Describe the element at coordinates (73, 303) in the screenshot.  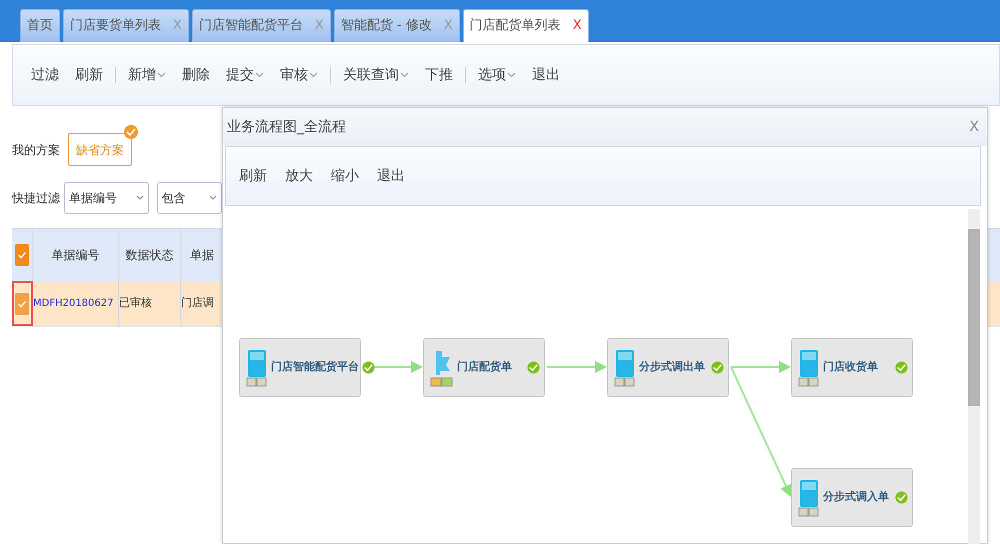
I see `document-link: MDFH20180627` at that location.